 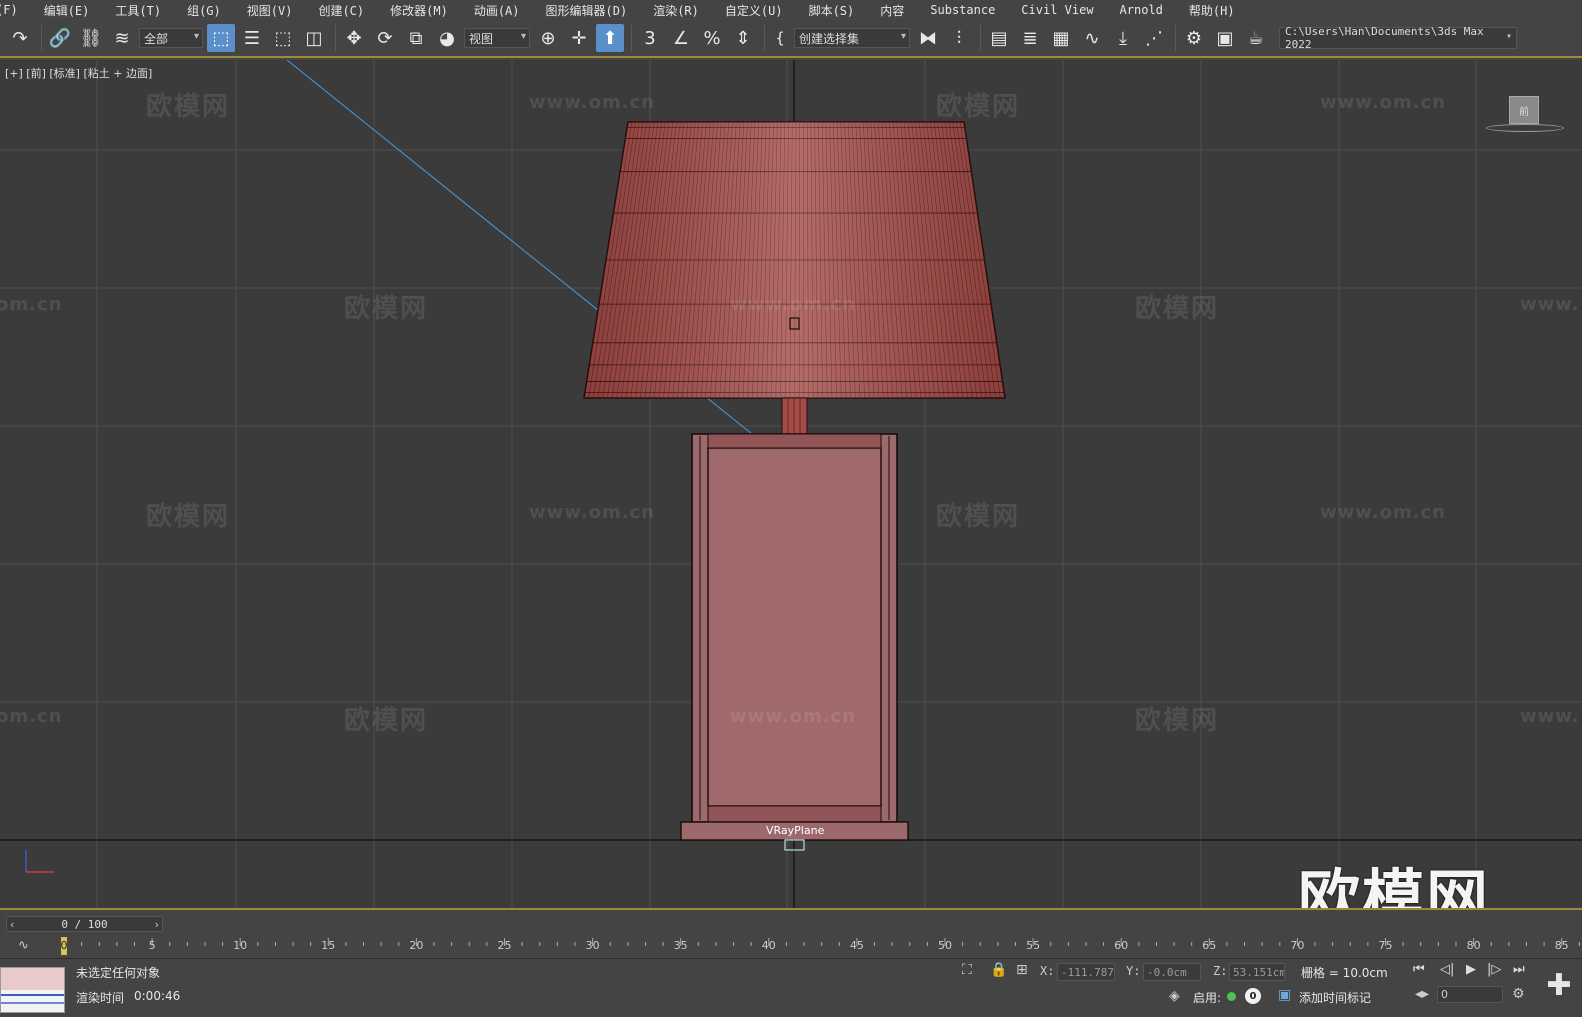 What do you see at coordinates (354, 38) in the screenshot?
I see `move-icon: ✥` at bounding box center [354, 38].